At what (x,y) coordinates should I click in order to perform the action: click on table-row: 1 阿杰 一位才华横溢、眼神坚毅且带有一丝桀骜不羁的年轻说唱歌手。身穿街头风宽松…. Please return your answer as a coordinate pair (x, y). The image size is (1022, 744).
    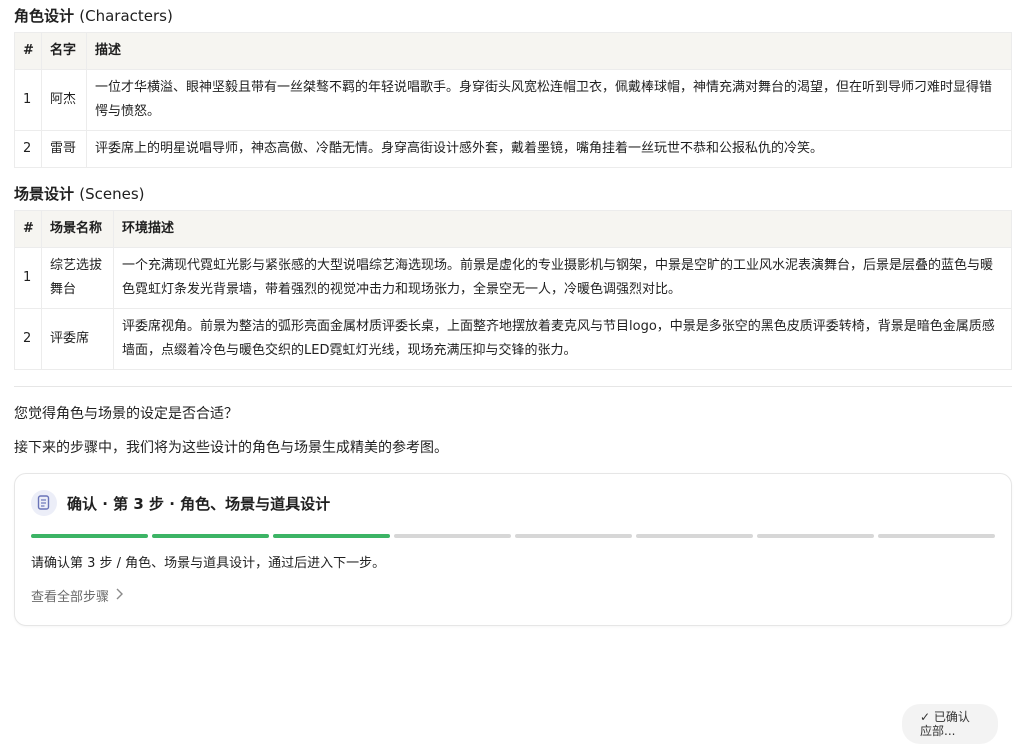
    Looking at the image, I should click on (513, 100).